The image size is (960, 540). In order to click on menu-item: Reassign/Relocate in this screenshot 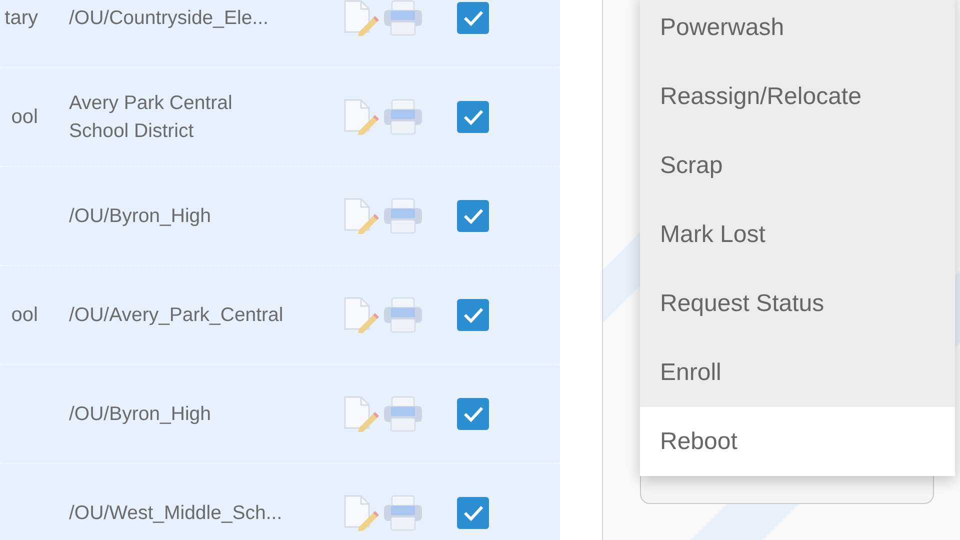, I will do `click(797, 96)`.